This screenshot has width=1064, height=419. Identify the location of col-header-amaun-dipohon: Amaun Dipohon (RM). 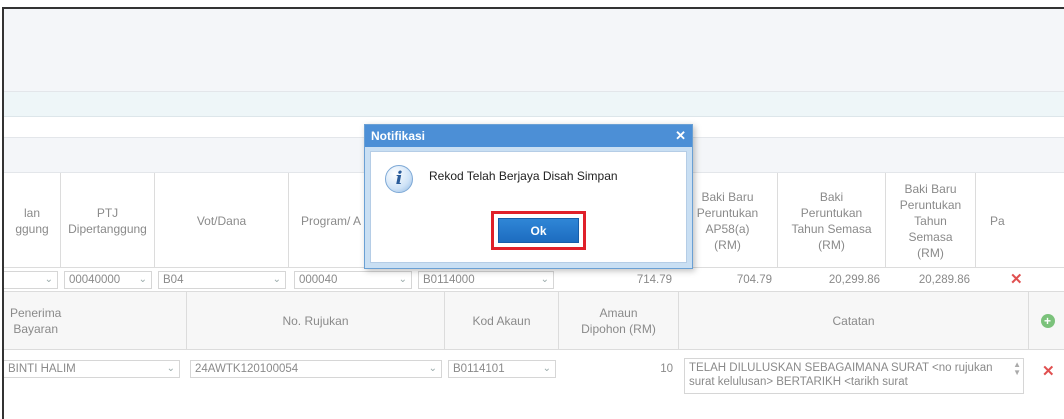
(619, 321).